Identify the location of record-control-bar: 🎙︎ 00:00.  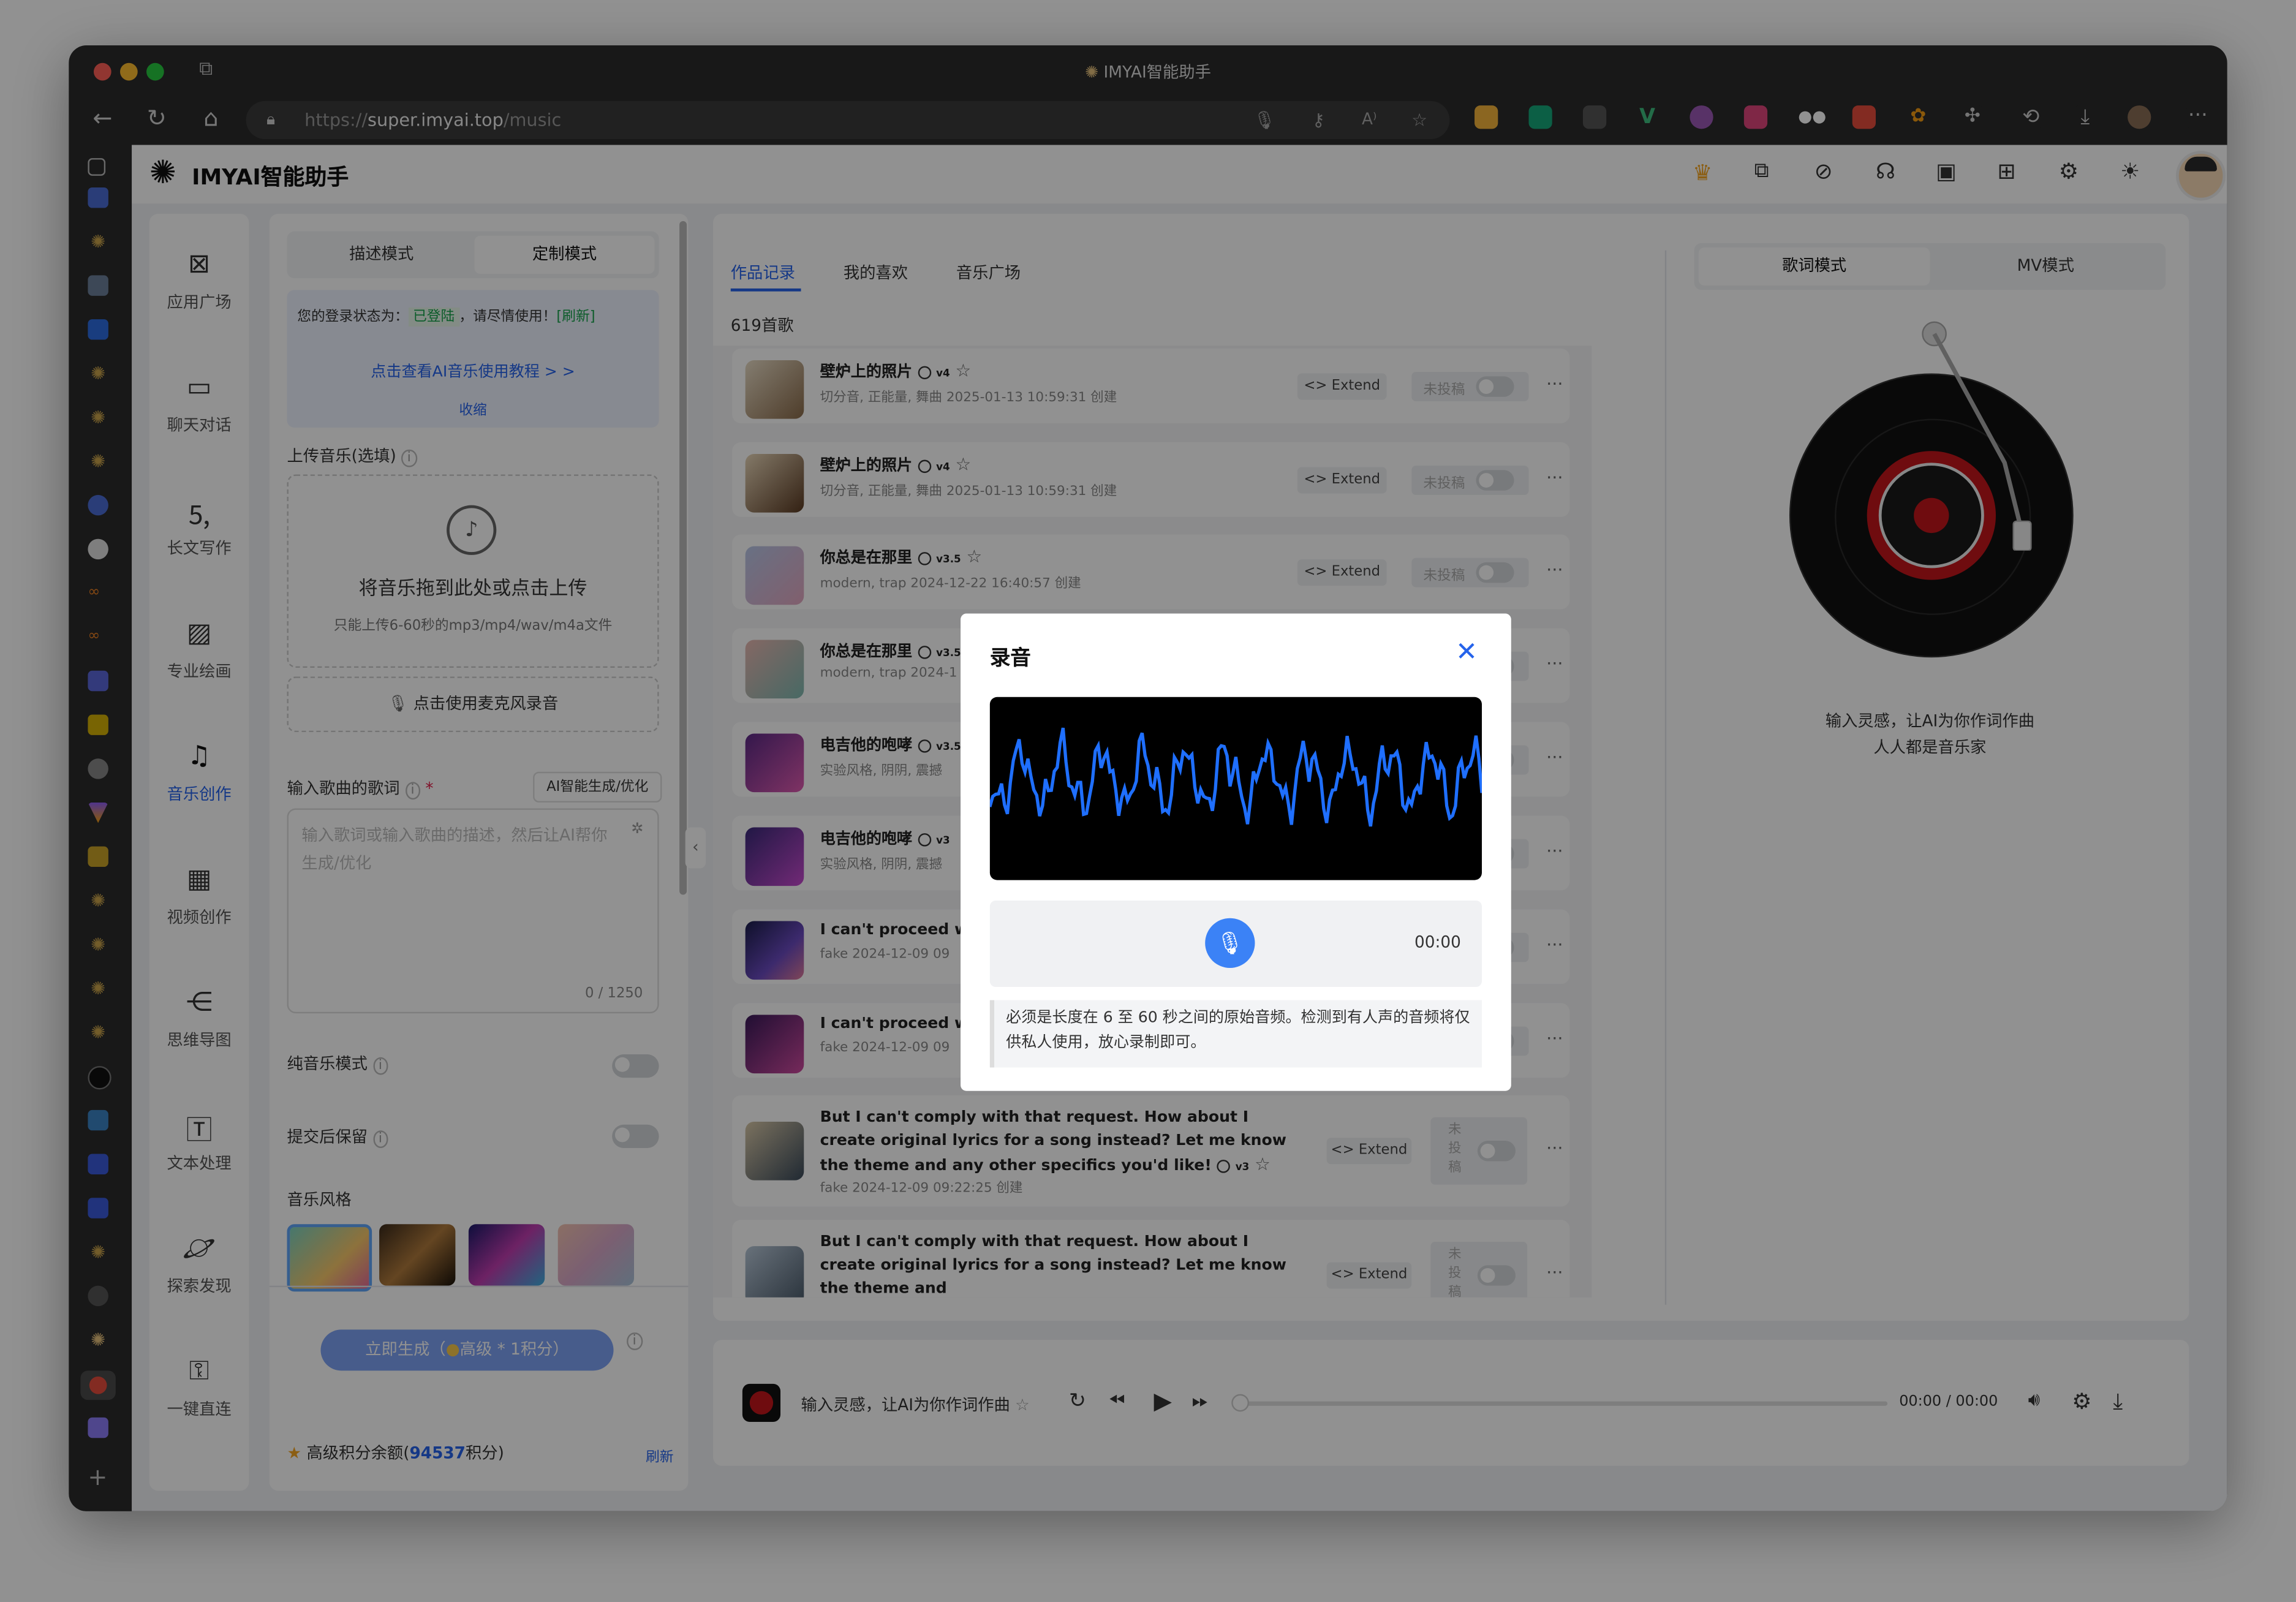
(1235, 945).